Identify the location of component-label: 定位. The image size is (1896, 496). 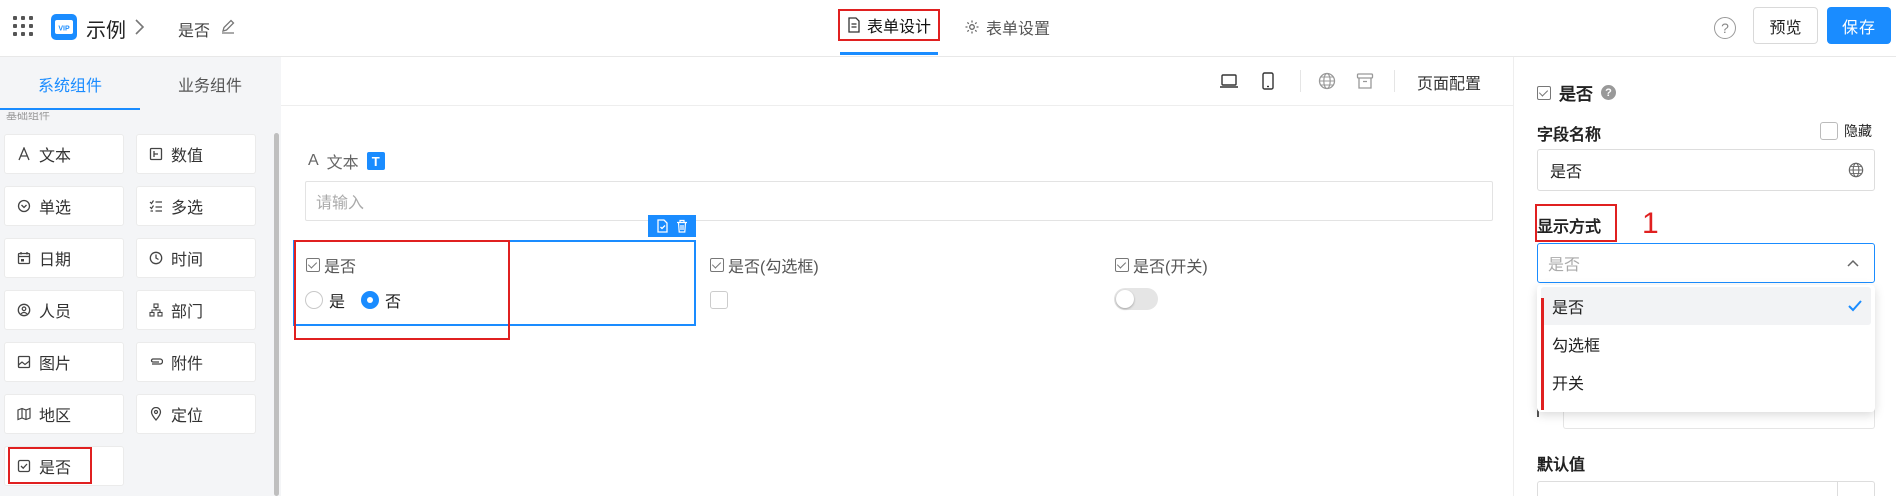
(187, 416).